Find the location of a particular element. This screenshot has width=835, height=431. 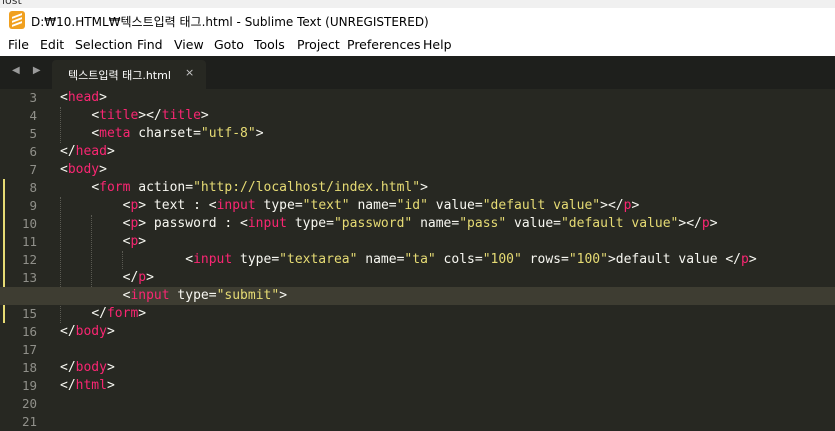

tab-close-icon: × is located at coordinates (189, 72).